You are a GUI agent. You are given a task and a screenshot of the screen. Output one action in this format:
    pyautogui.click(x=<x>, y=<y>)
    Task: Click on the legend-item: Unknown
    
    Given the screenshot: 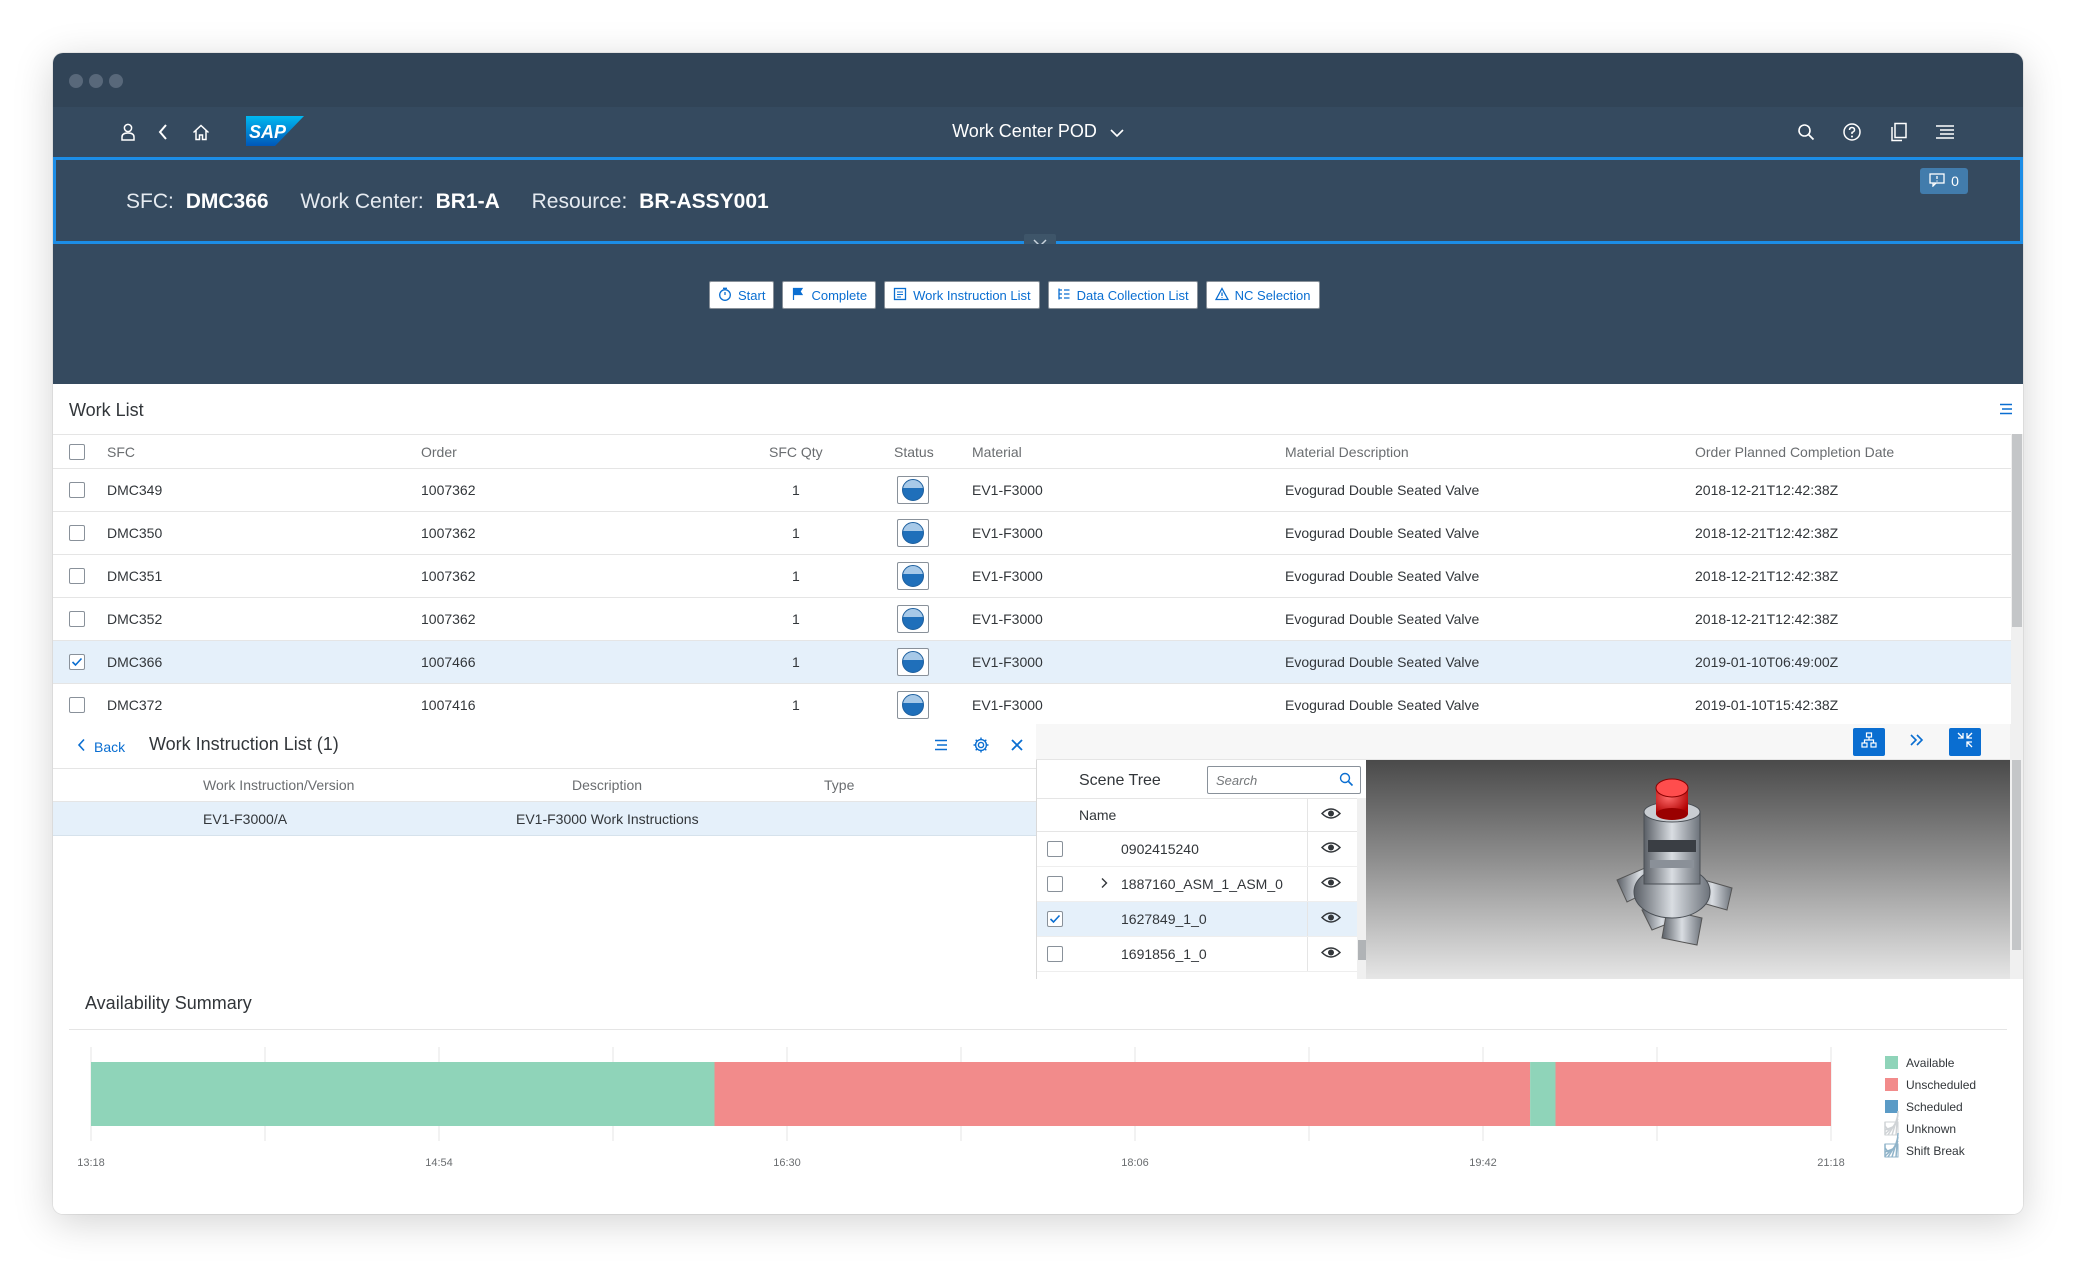 What is the action you would take?
    pyautogui.click(x=1920, y=1123)
    